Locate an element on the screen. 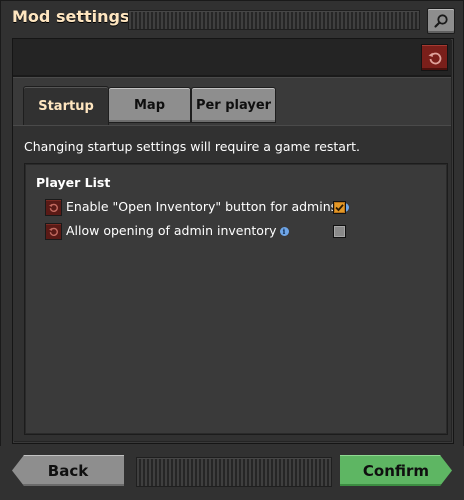 The image size is (464, 500). open-inventory-button-checkbox is located at coordinates (339, 207).